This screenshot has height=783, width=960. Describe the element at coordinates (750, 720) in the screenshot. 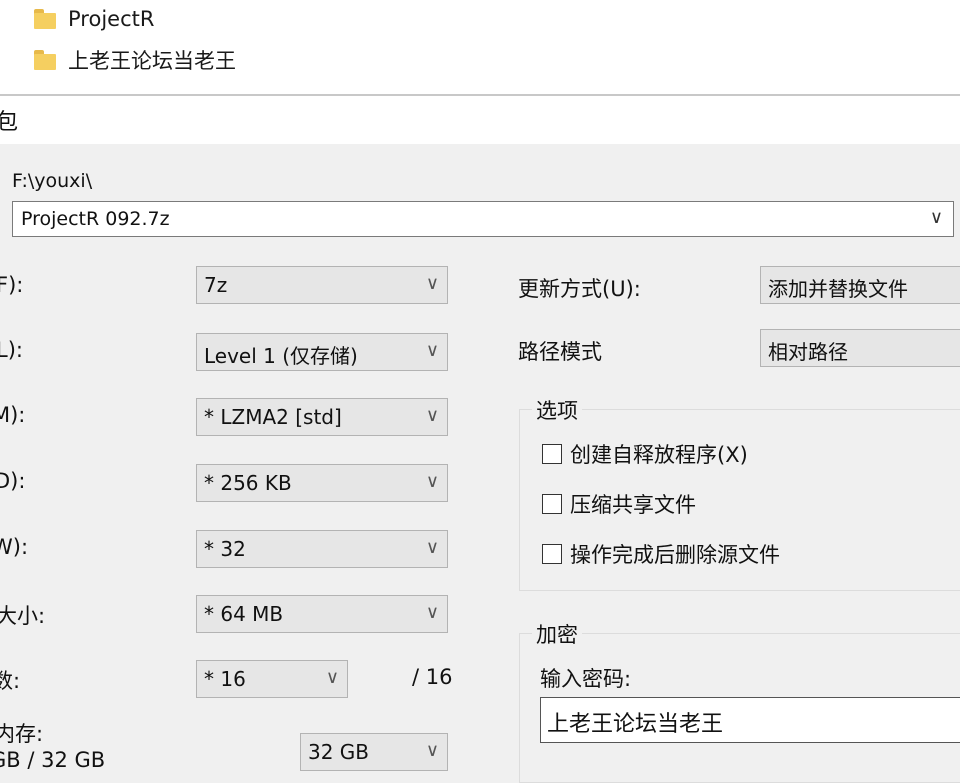

I see `password-input: 上老王论坛当老王` at that location.